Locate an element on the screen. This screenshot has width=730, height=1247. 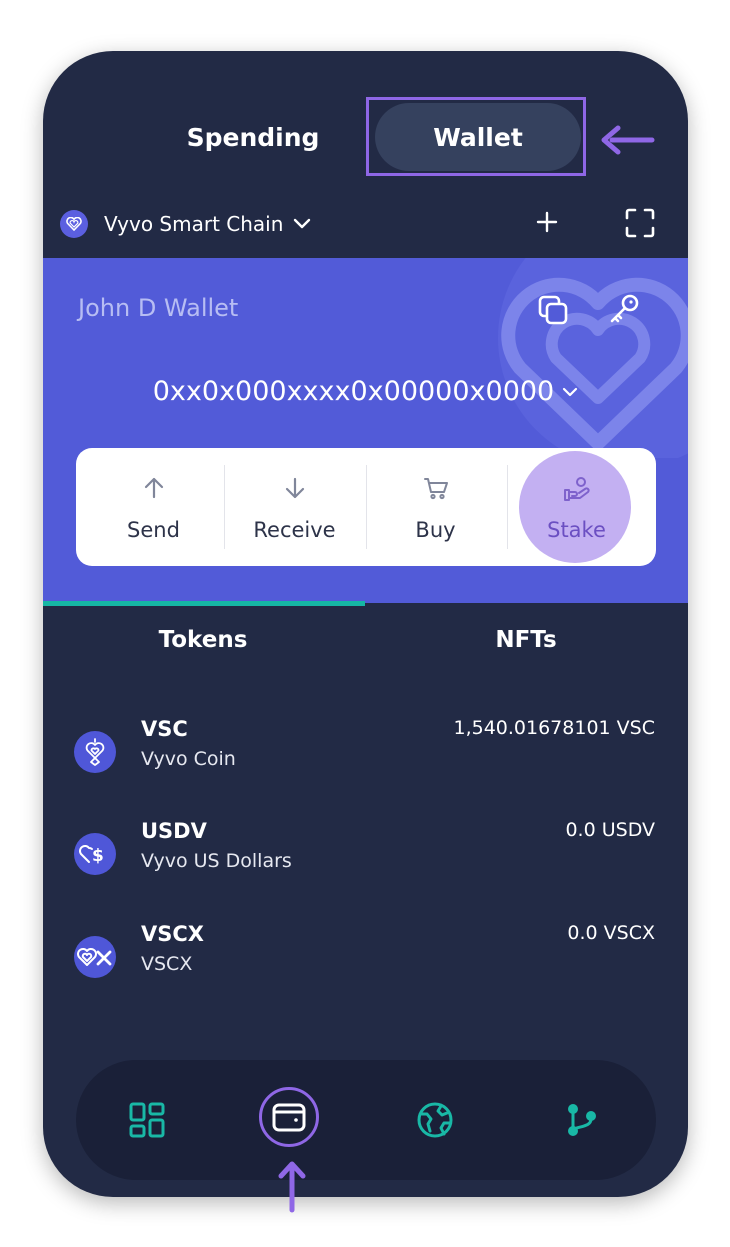
action-bar: Send Receive Buy Stake is located at coordinates (366, 507).